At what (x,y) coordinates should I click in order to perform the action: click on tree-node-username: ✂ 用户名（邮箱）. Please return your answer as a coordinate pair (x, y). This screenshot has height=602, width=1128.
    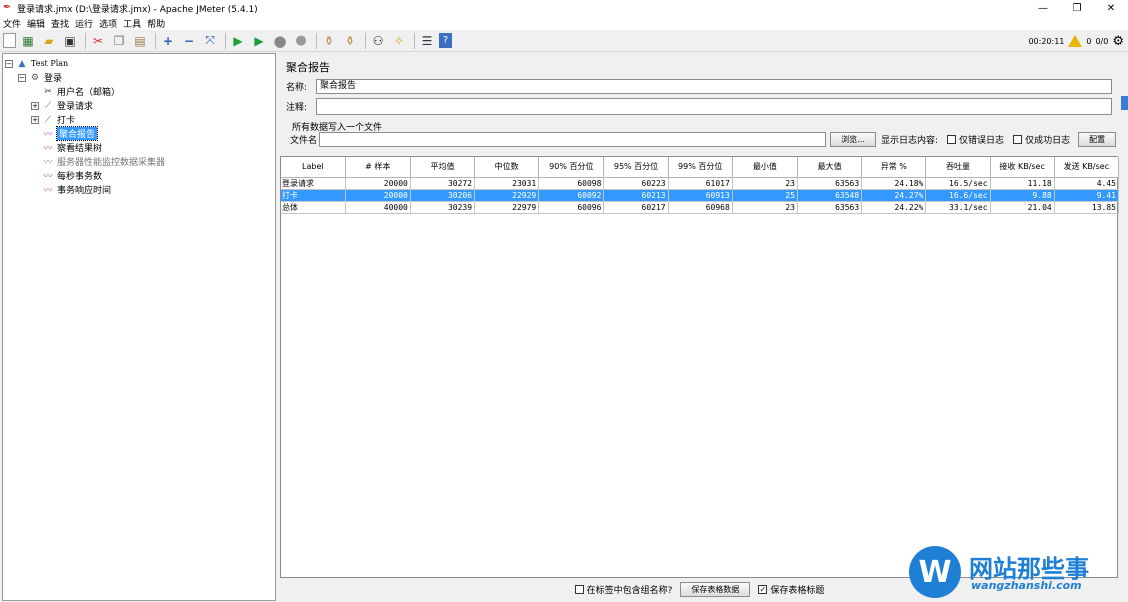
    Looking at the image, I should click on (81, 92).